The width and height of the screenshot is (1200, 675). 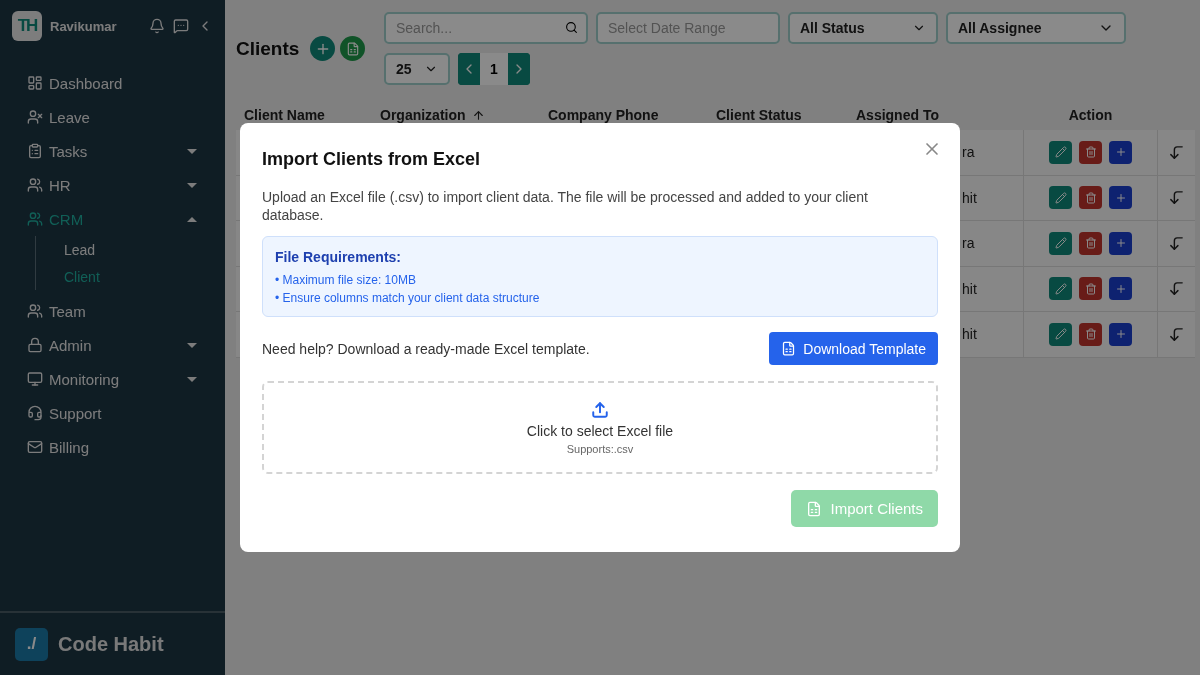 I want to click on sort-icon, so click(x=478, y=115).